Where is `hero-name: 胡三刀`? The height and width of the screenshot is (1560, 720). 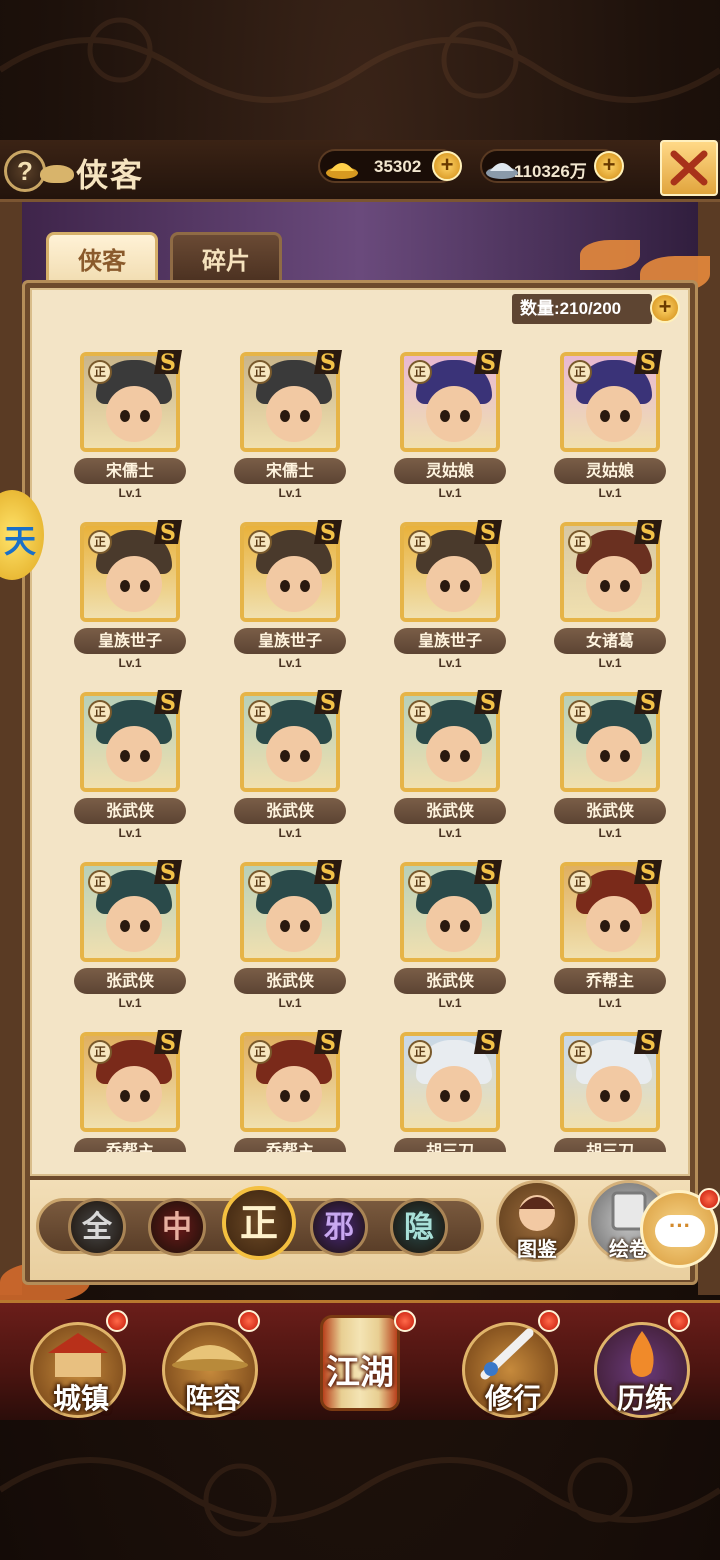 hero-name: 胡三刀 is located at coordinates (450, 1145).